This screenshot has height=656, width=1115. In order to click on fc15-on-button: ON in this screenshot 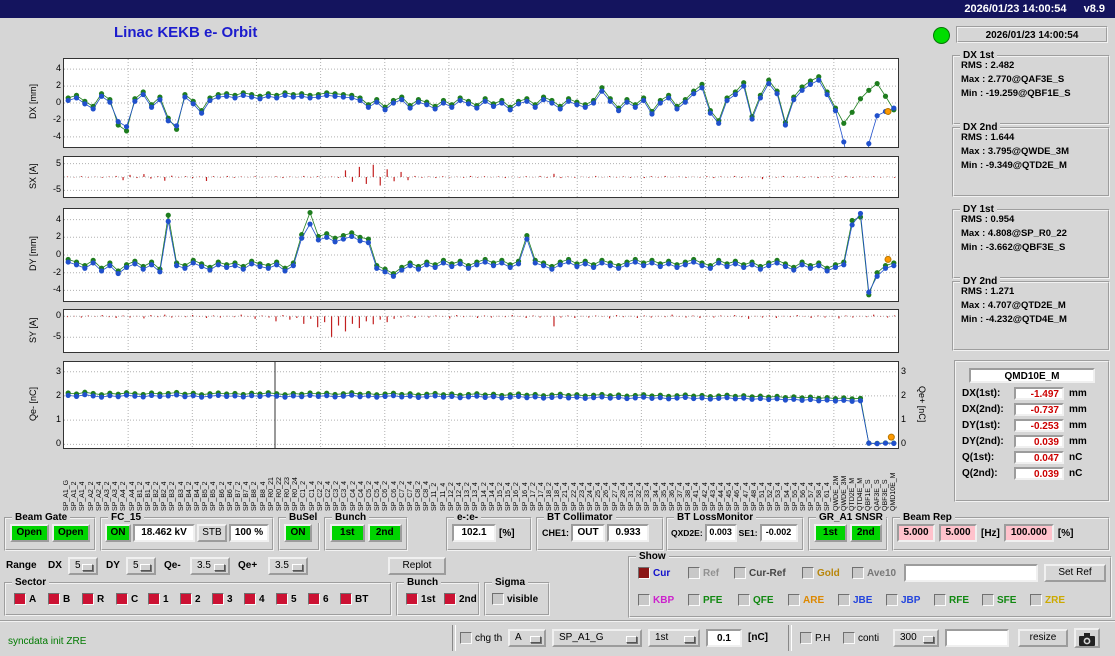, I will do `click(118, 533)`.